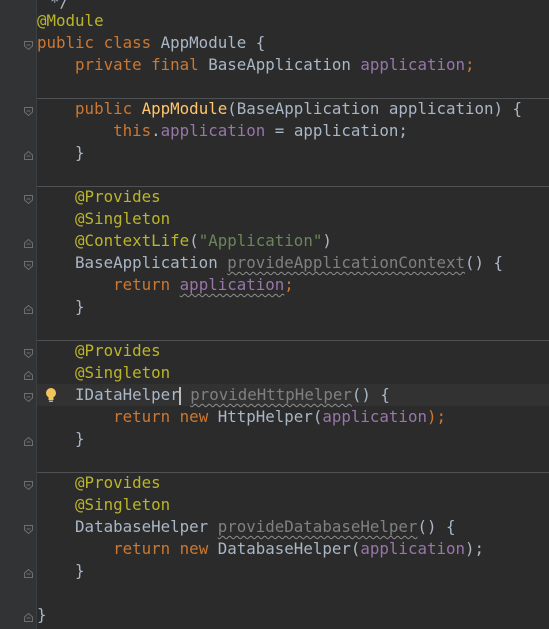  Describe the element at coordinates (18, 314) in the screenshot. I see `editor-gutter` at that location.